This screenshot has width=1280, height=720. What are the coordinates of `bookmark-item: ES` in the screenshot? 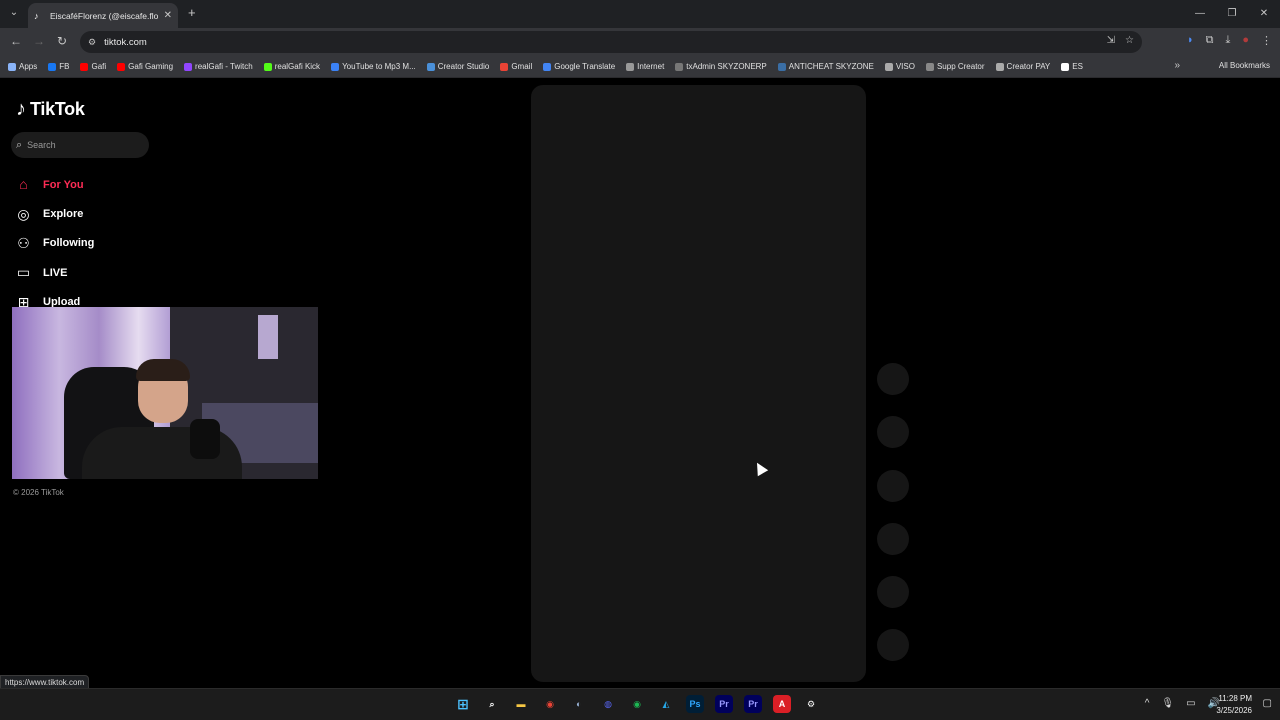 It's located at (1072, 66).